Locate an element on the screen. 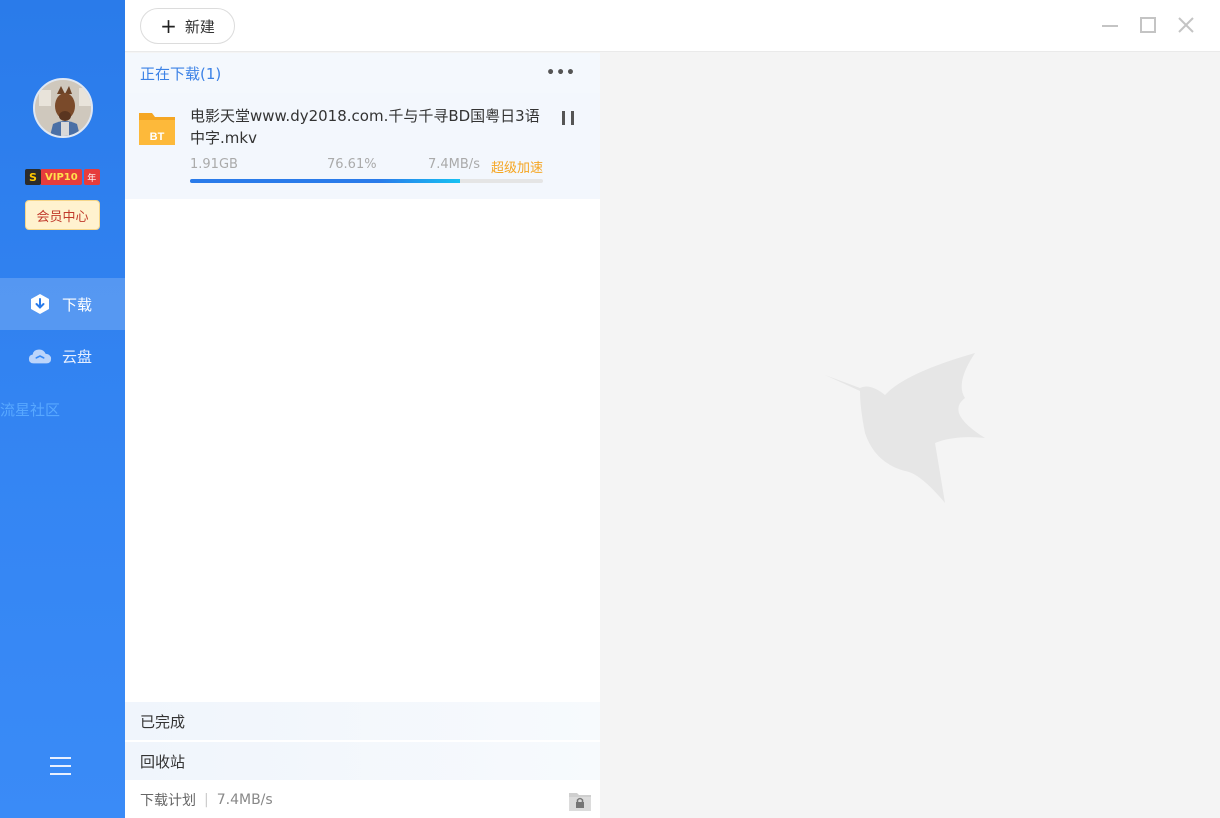 The height and width of the screenshot is (818, 1220). task-progress-fill is located at coordinates (325, 181).